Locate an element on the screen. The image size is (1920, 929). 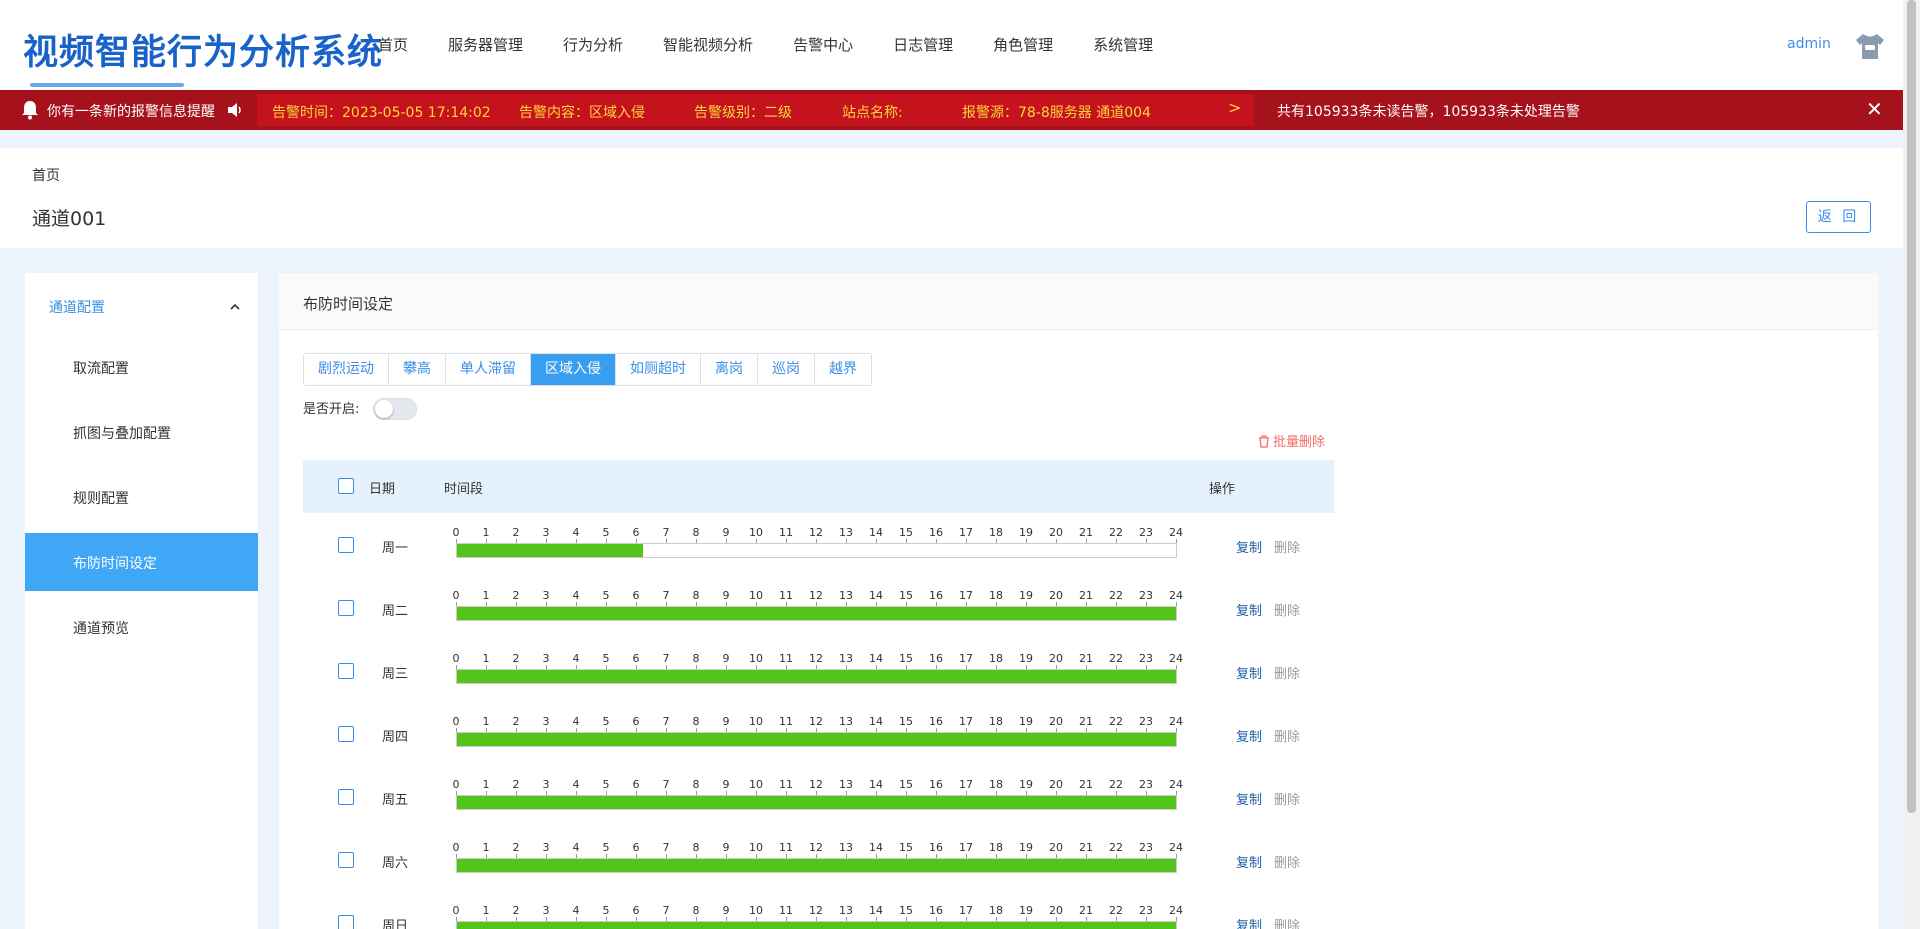
table-header: 日期 时间段 操作 is located at coordinates (818, 486).